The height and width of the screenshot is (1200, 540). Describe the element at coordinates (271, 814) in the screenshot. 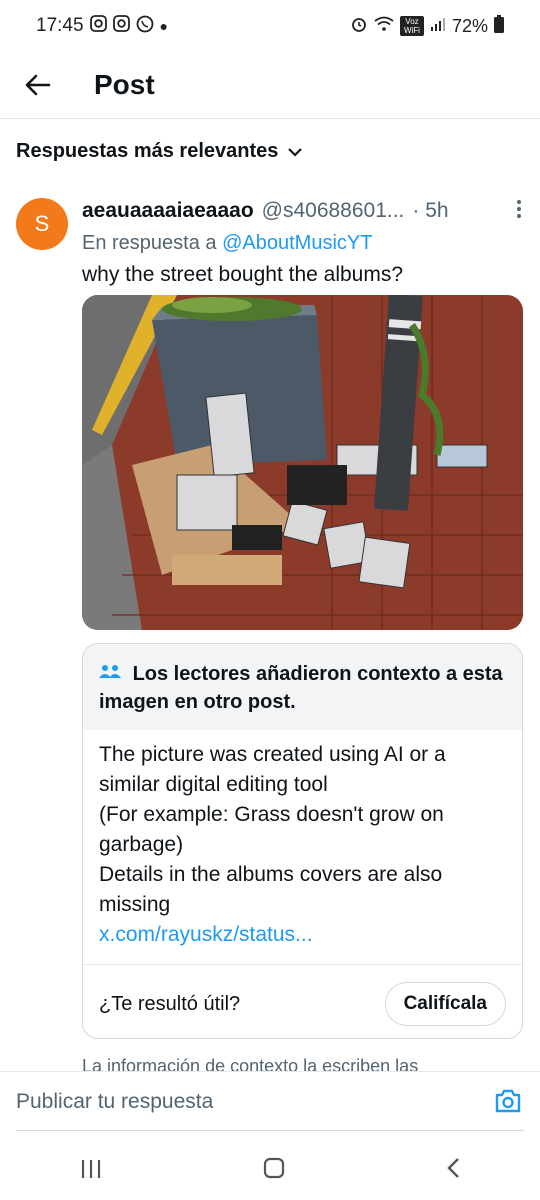

I see `note-line: (For example: Grass doesn't grow on` at that location.